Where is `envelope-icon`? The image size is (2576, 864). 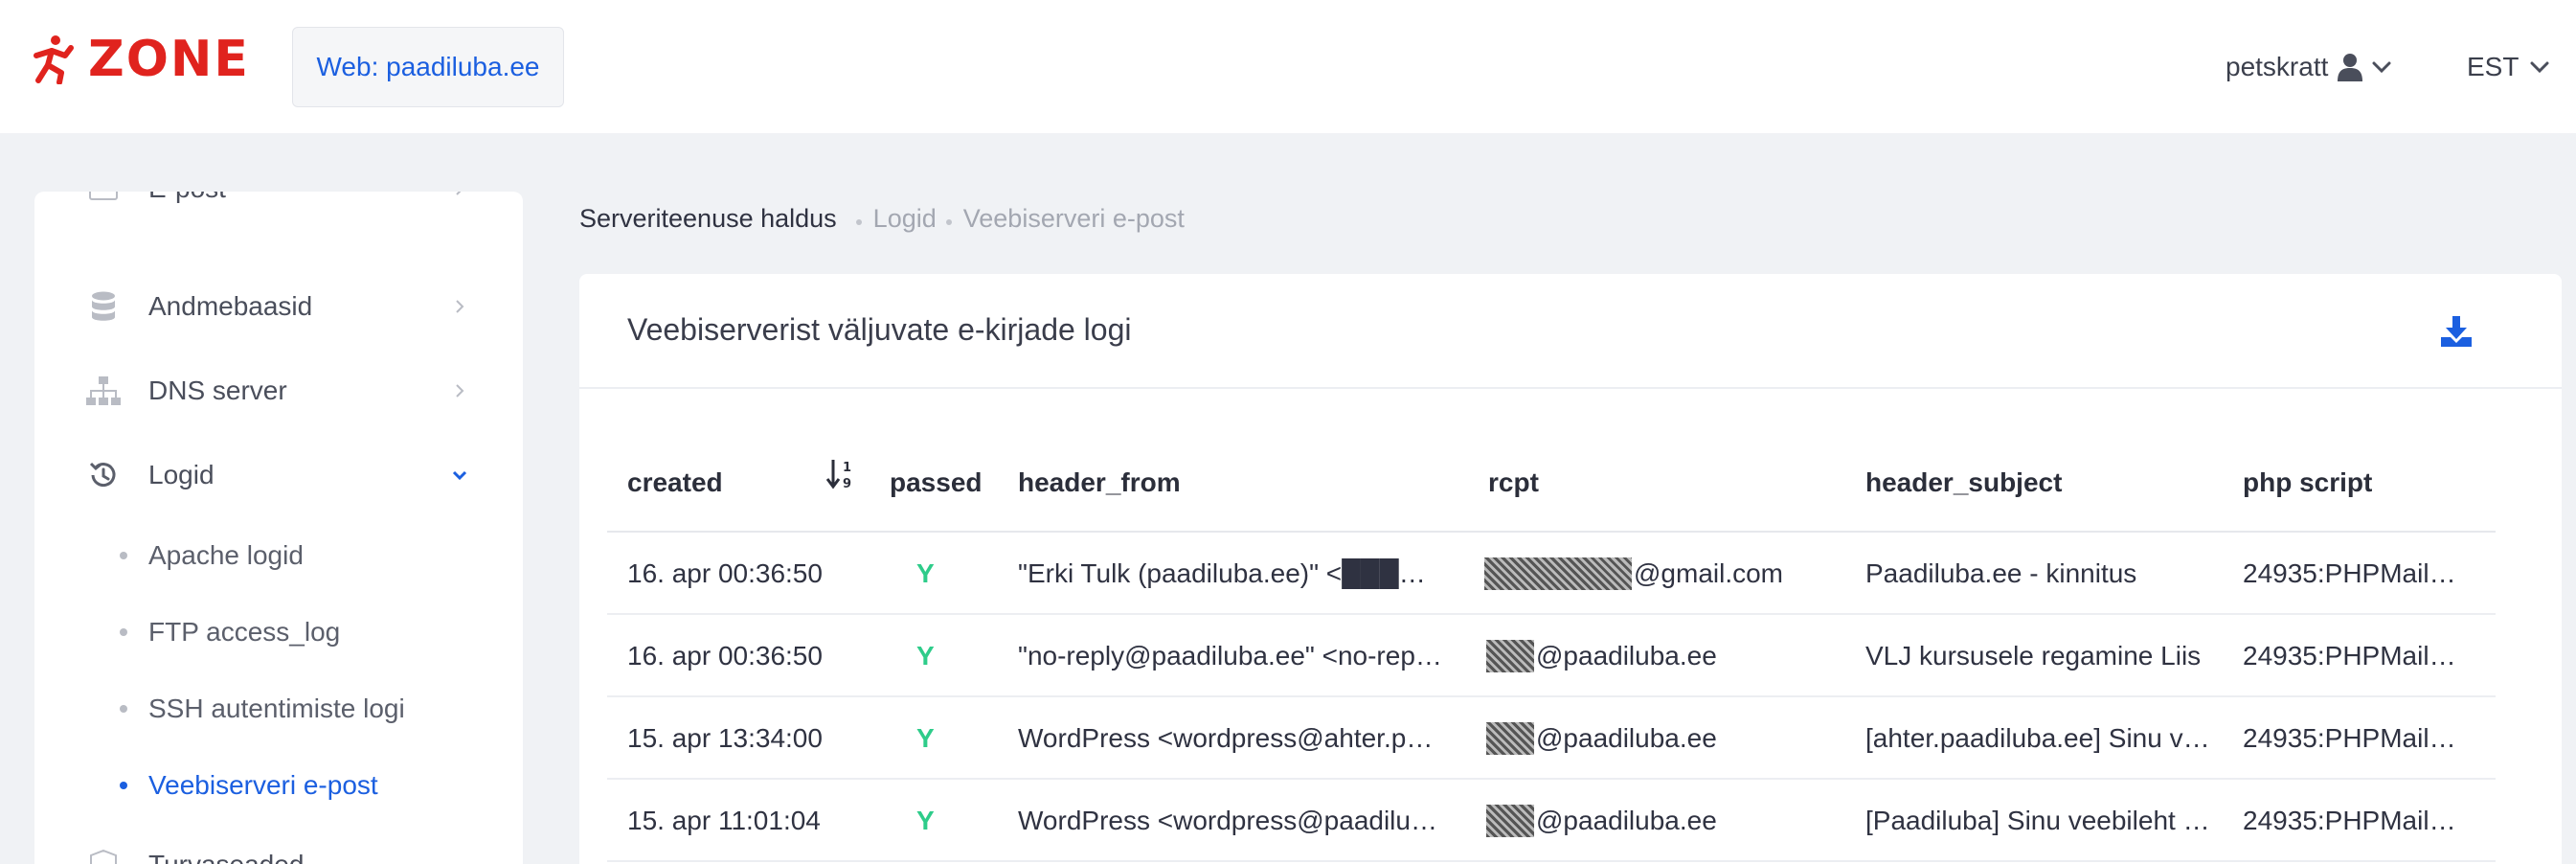 envelope-icon is located at coordinates (103, 199).